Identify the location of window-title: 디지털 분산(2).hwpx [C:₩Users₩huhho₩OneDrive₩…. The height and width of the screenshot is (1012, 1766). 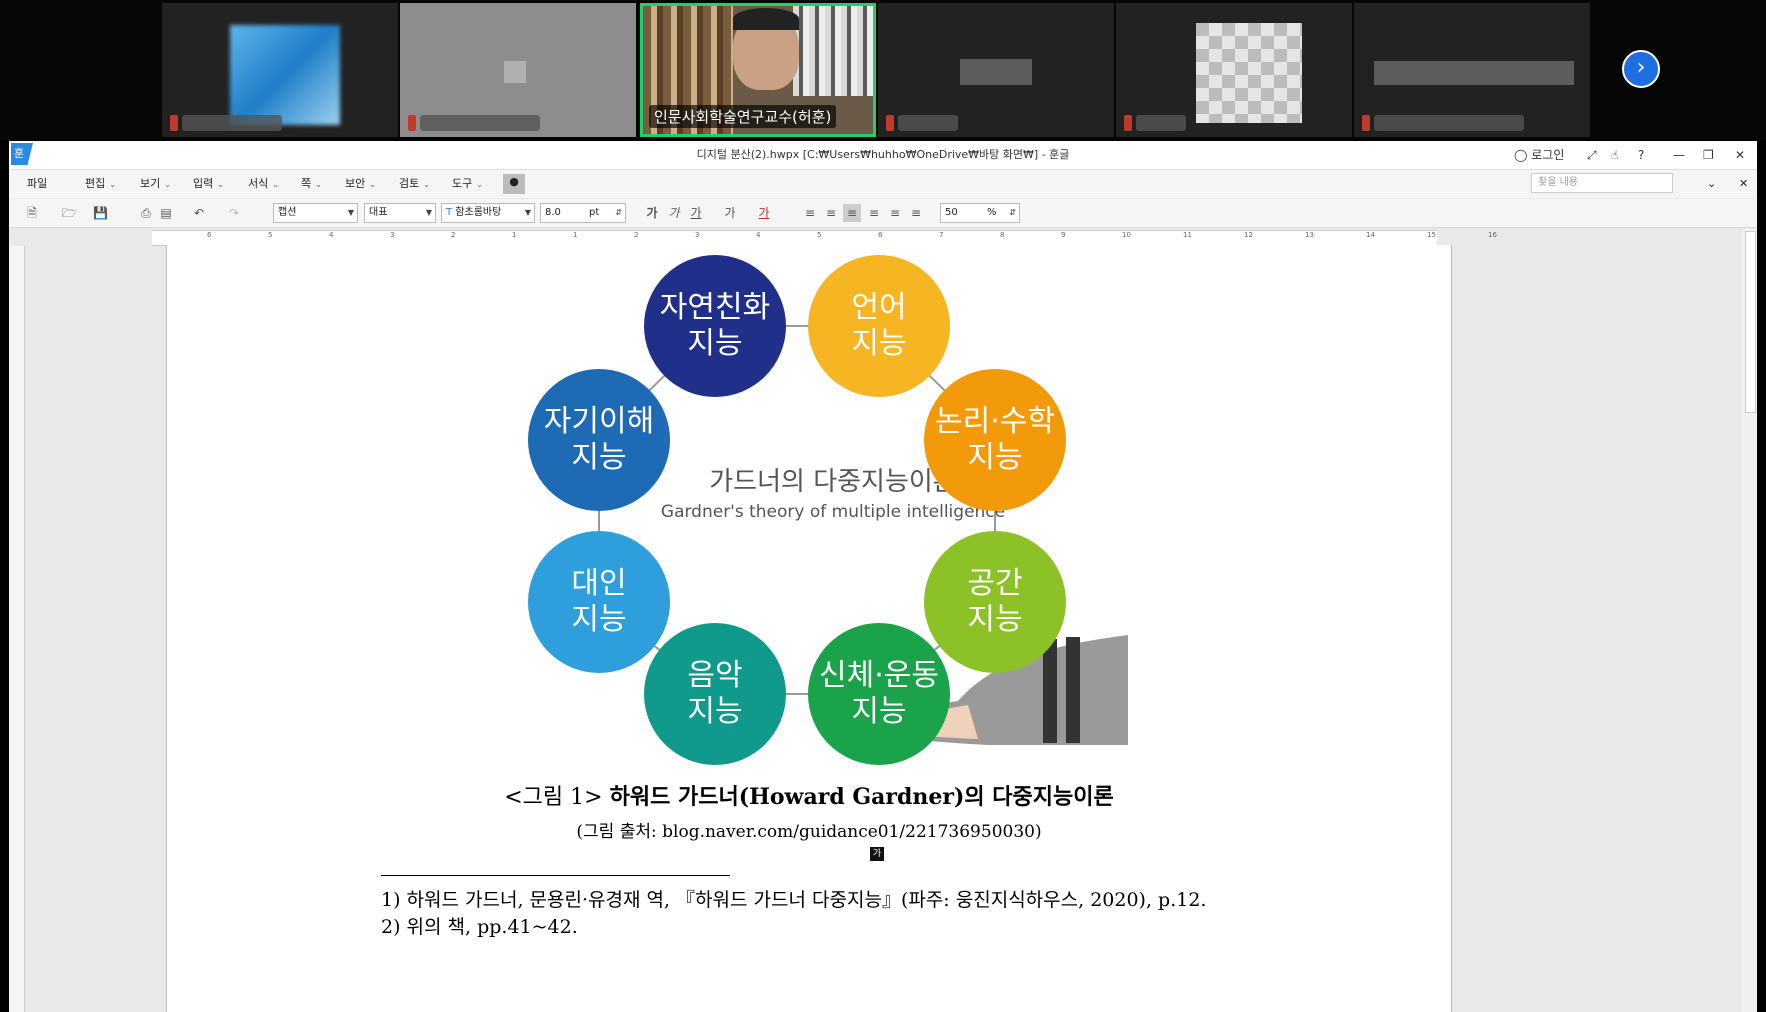
(883, 154).